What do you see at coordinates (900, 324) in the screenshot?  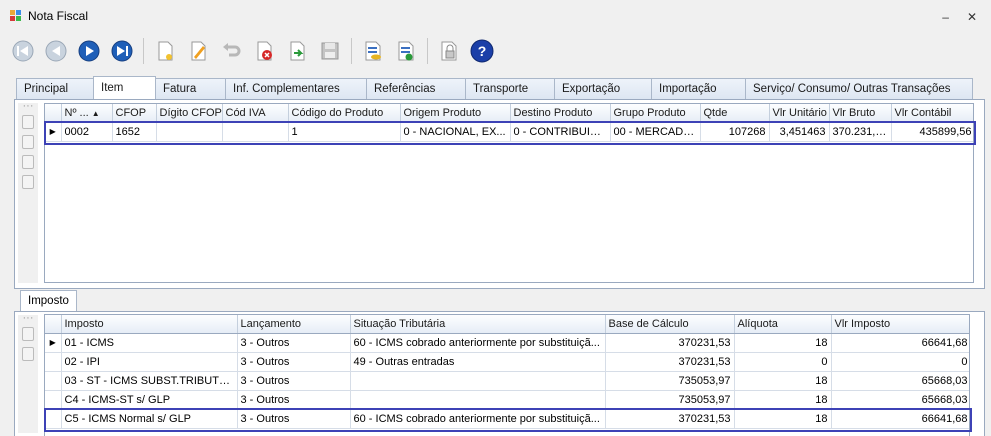 I see `column-header: Vlr Imposto` at bounding box center [900, 324].